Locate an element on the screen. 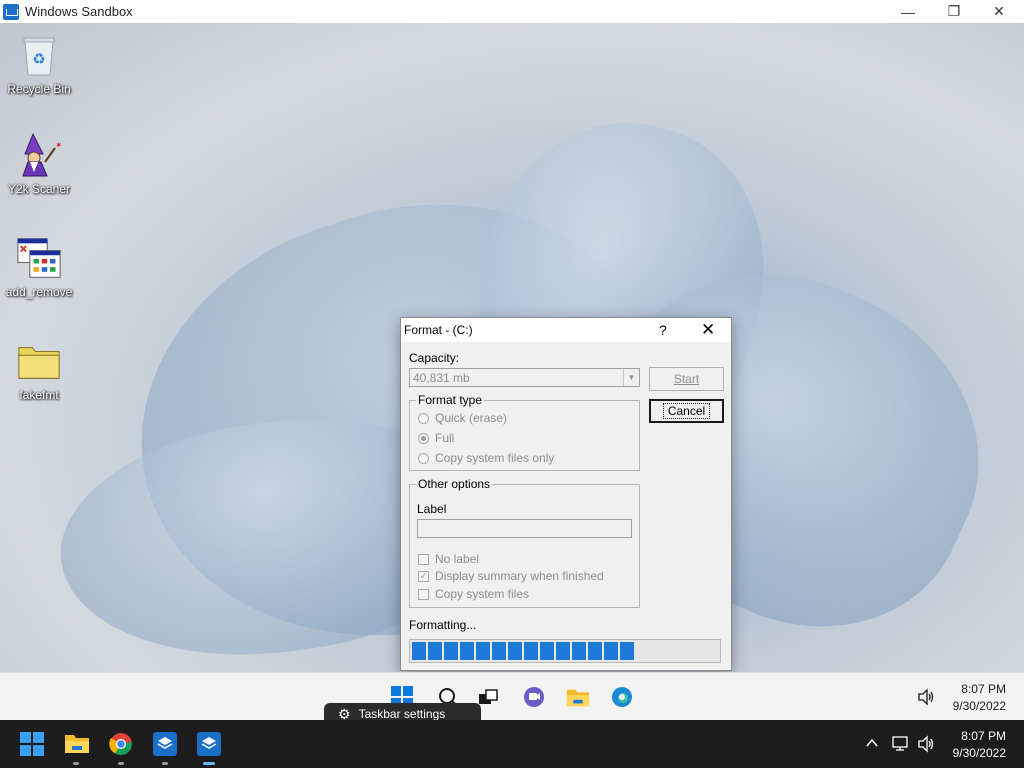 Image resolution: width=1024 pixels, height=768 pixels. sandbox-app-icon is located at coordinates (11, 11).